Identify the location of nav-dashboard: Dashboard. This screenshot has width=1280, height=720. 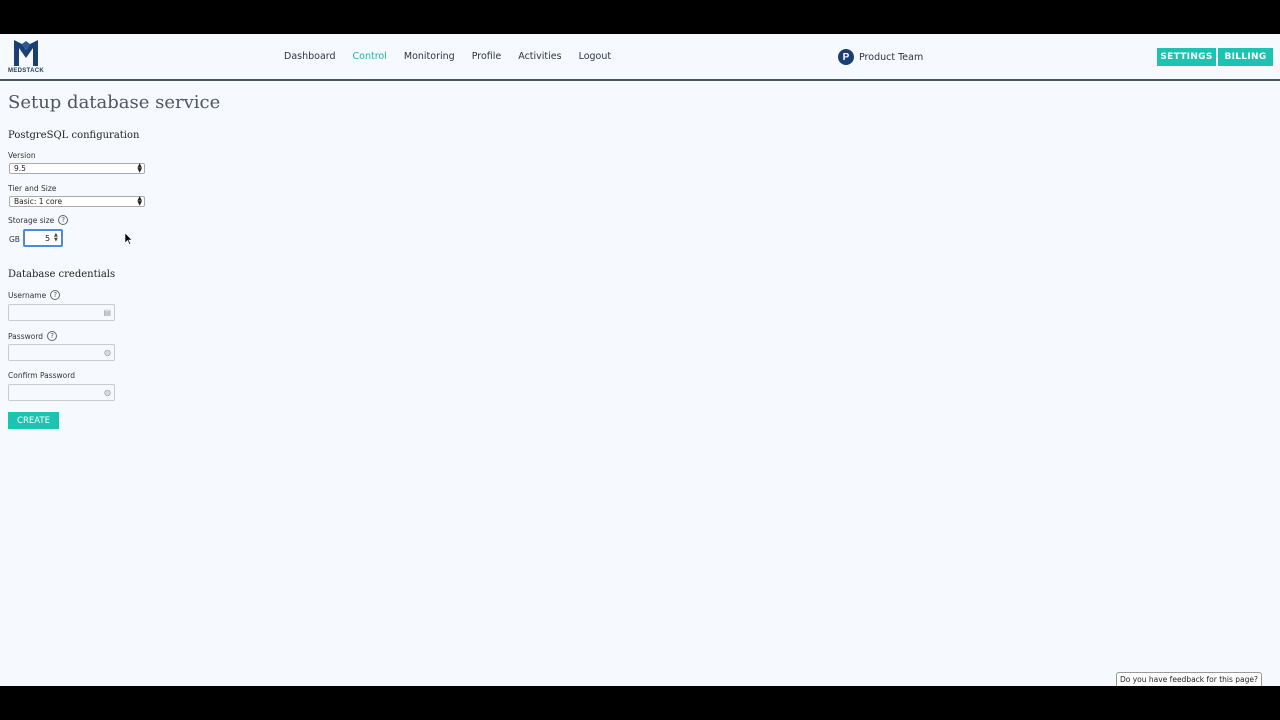
(310, 56).